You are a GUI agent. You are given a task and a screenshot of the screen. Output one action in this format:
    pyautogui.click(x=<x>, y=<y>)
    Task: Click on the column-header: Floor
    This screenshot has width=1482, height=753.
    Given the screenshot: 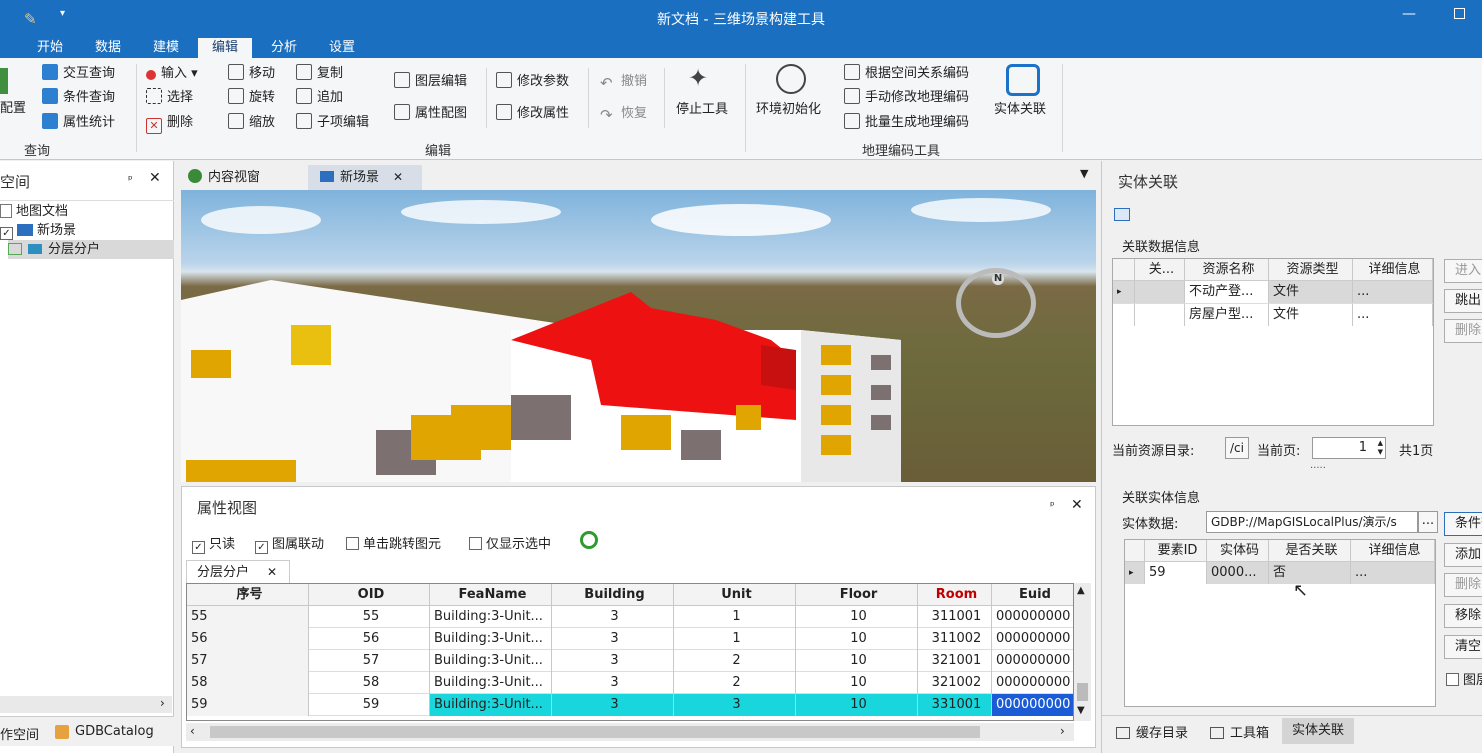 What is the action you would take?
    pyautogui.click(x=857, y=595)
    